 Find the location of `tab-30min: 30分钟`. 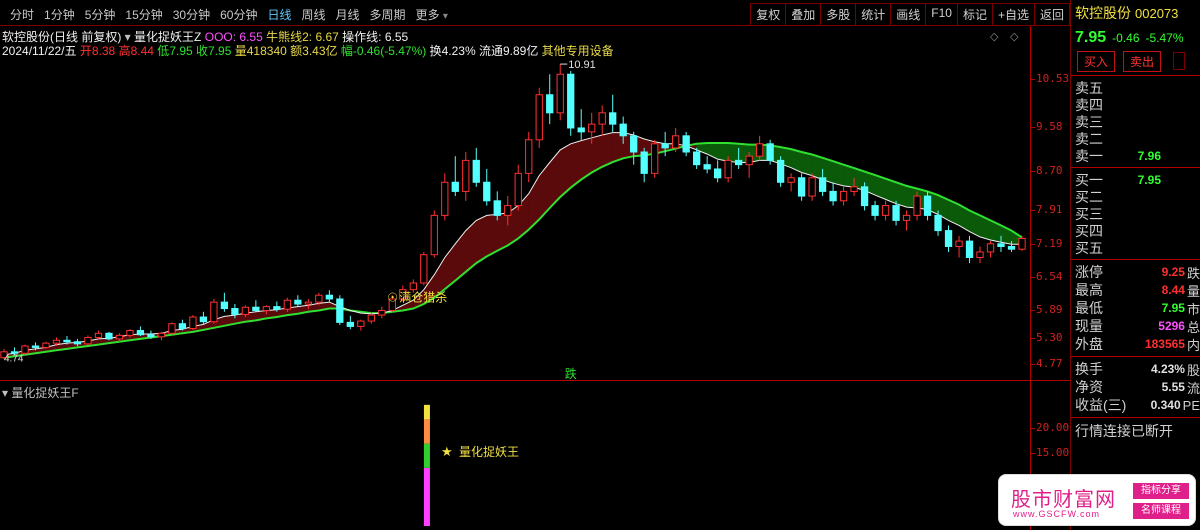

tab-30min: 30分钟 is located at coordinates (191, 14).